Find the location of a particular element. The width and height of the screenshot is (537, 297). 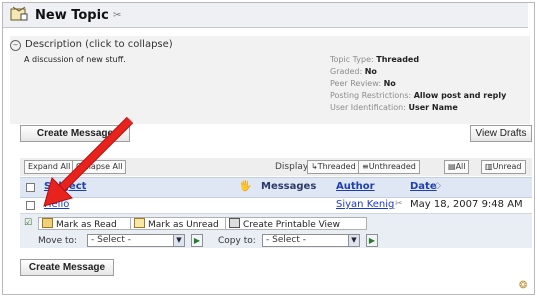

move-go-button: ▶ is located at coordinates (197, 240).